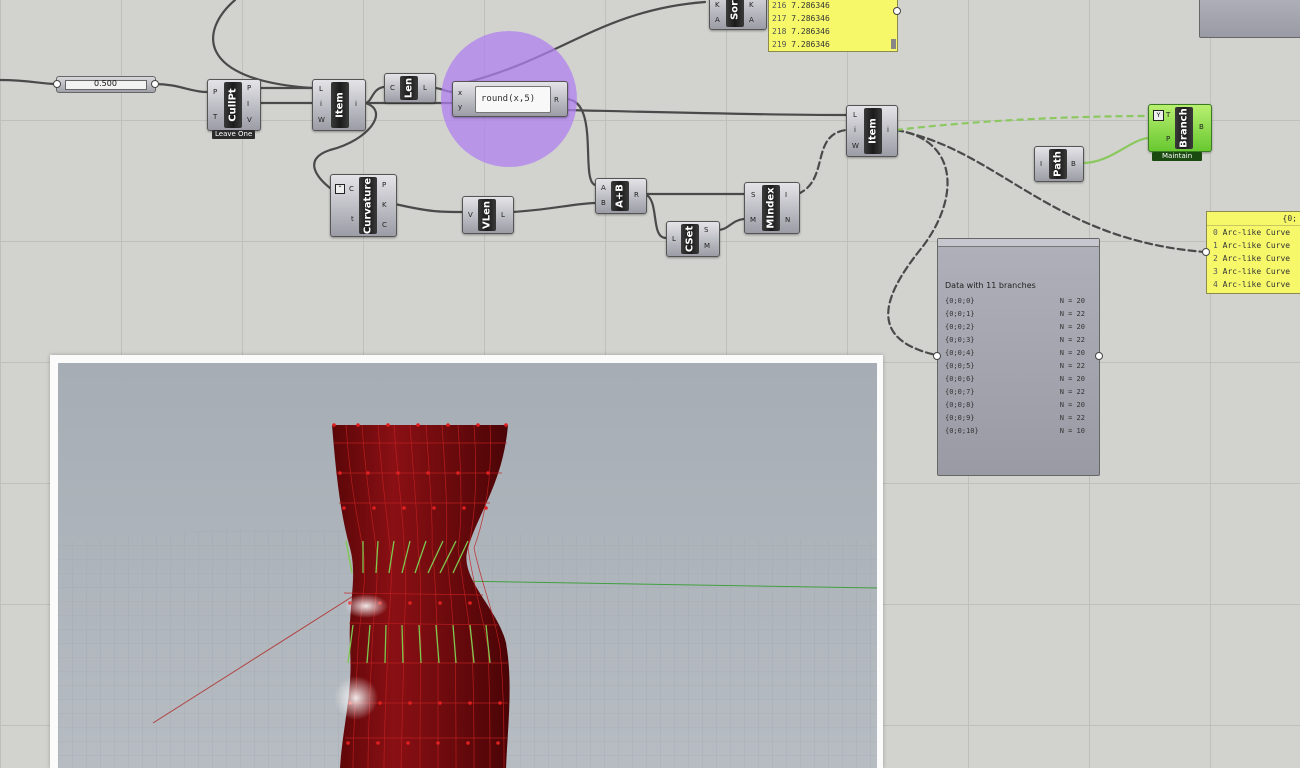 The width and height of the screenshot is (1300, 768). What do you see at coordinates (339, 105) in the screenshot?
I see `list-item-component: L i W Item i` at bounding box center [339, 105].